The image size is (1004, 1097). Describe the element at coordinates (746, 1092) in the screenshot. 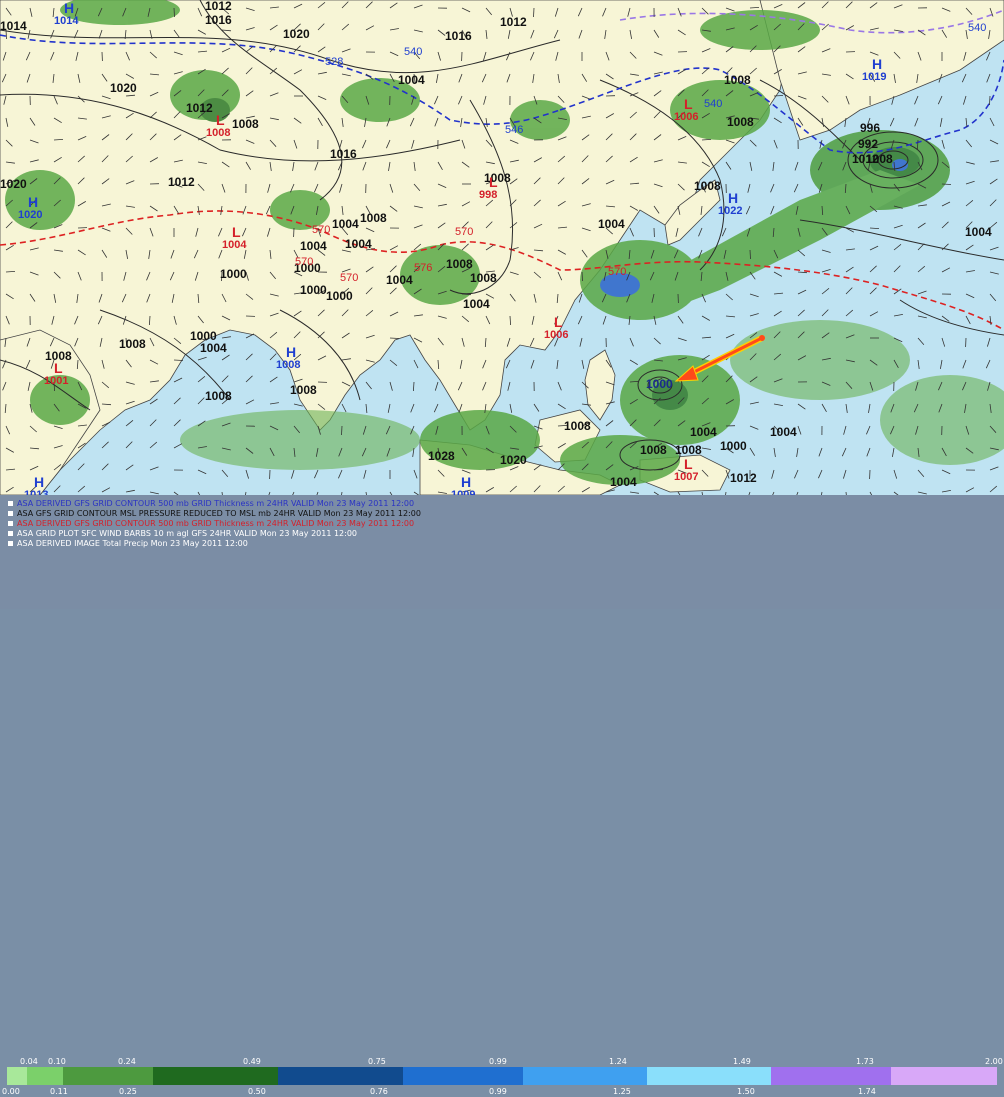

I see `scale-tick-bottom: 1.50` at that location.